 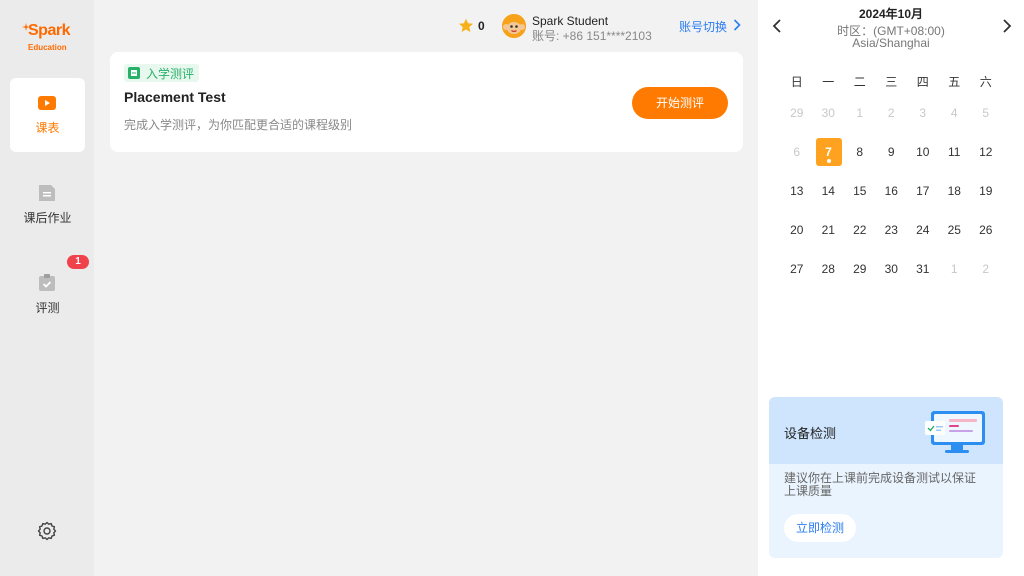 What do you see at coordinates (986, 120) in the screenshot?
I see `calendar-day: 5` at bounding box center [986, 120].